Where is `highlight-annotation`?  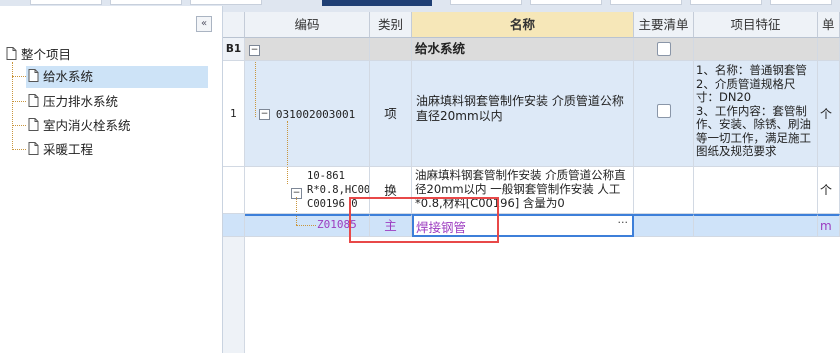
highlight-annotation is located at coordinates (424, 220).